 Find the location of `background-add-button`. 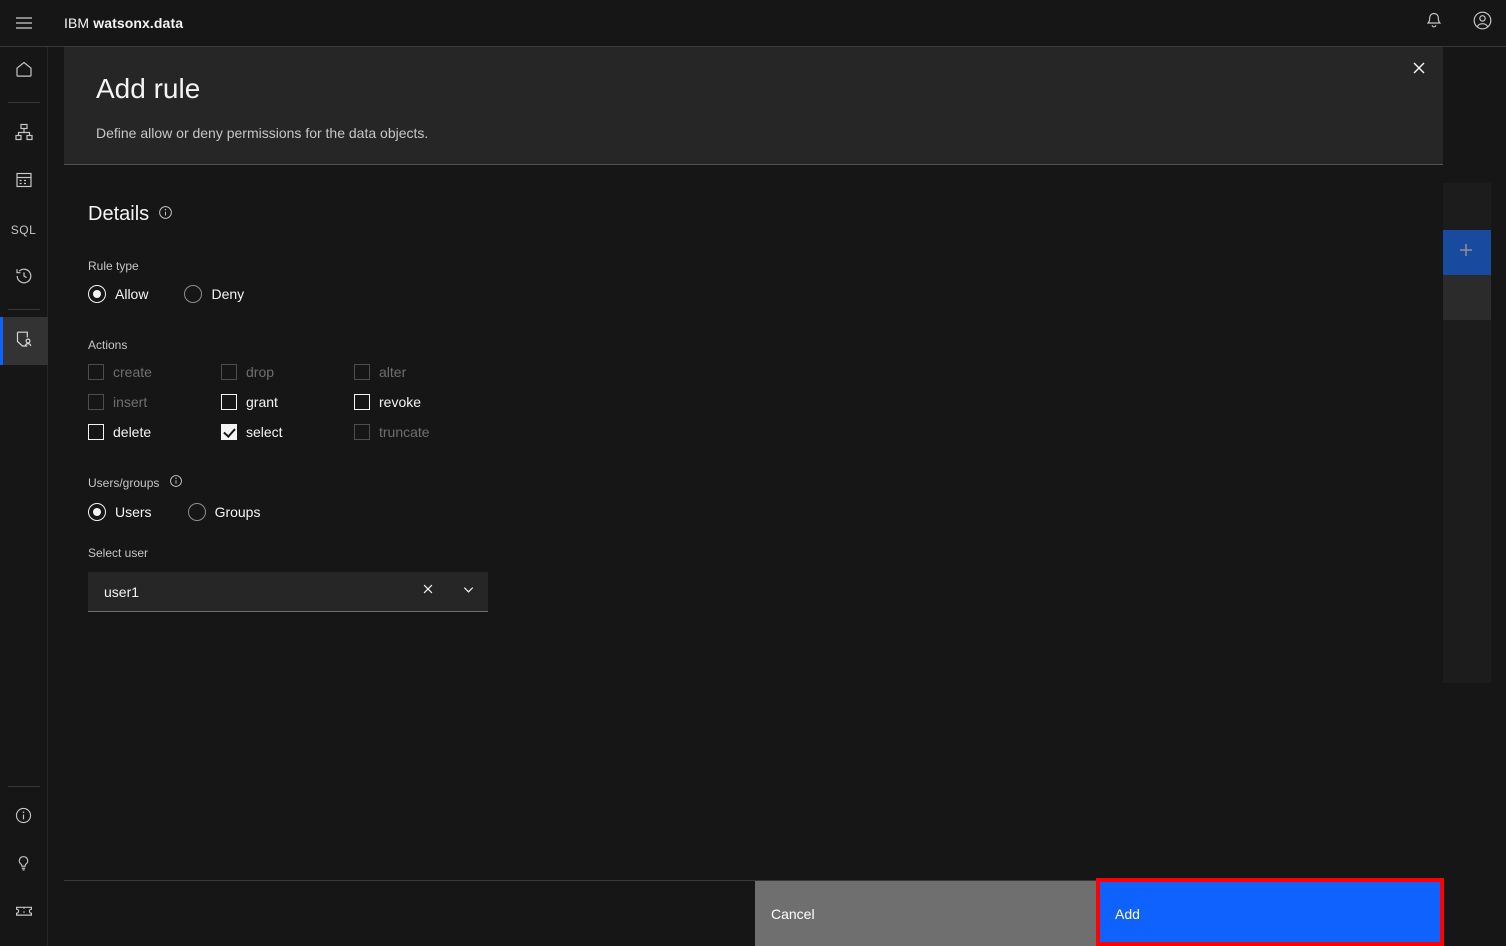

background-add-button is located at coordinates (1466, 252).